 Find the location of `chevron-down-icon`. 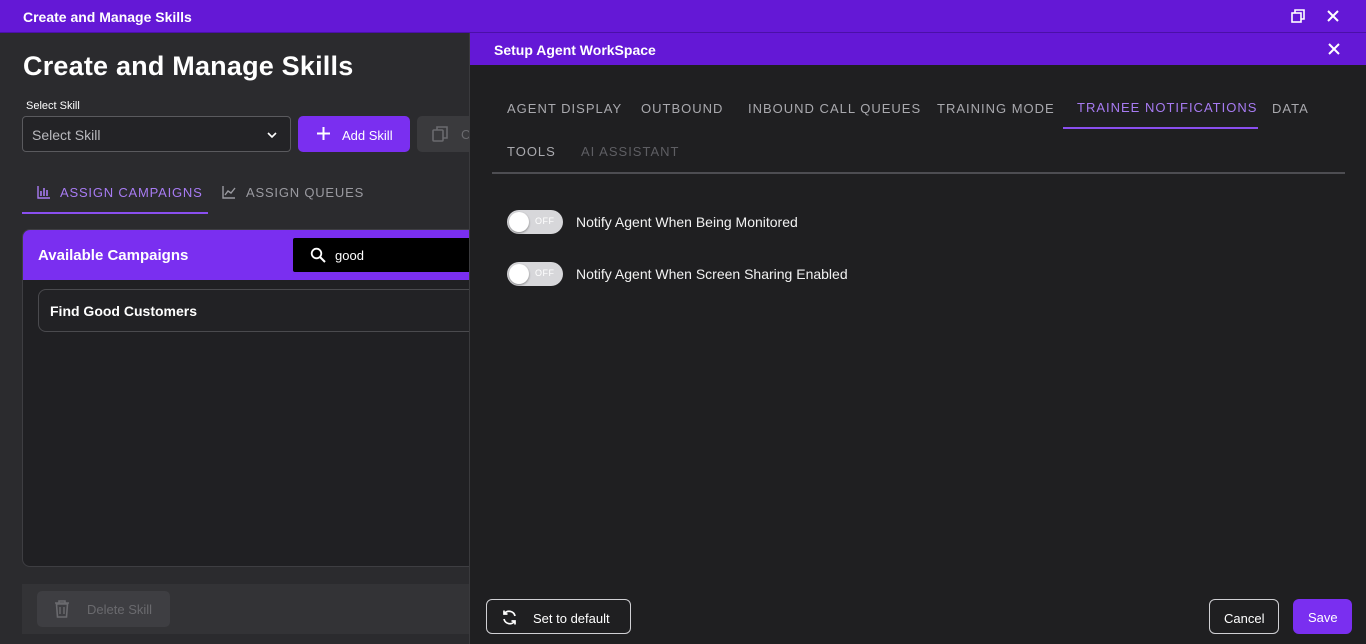

chevron-down-icon is located at coordinates (272, 135).